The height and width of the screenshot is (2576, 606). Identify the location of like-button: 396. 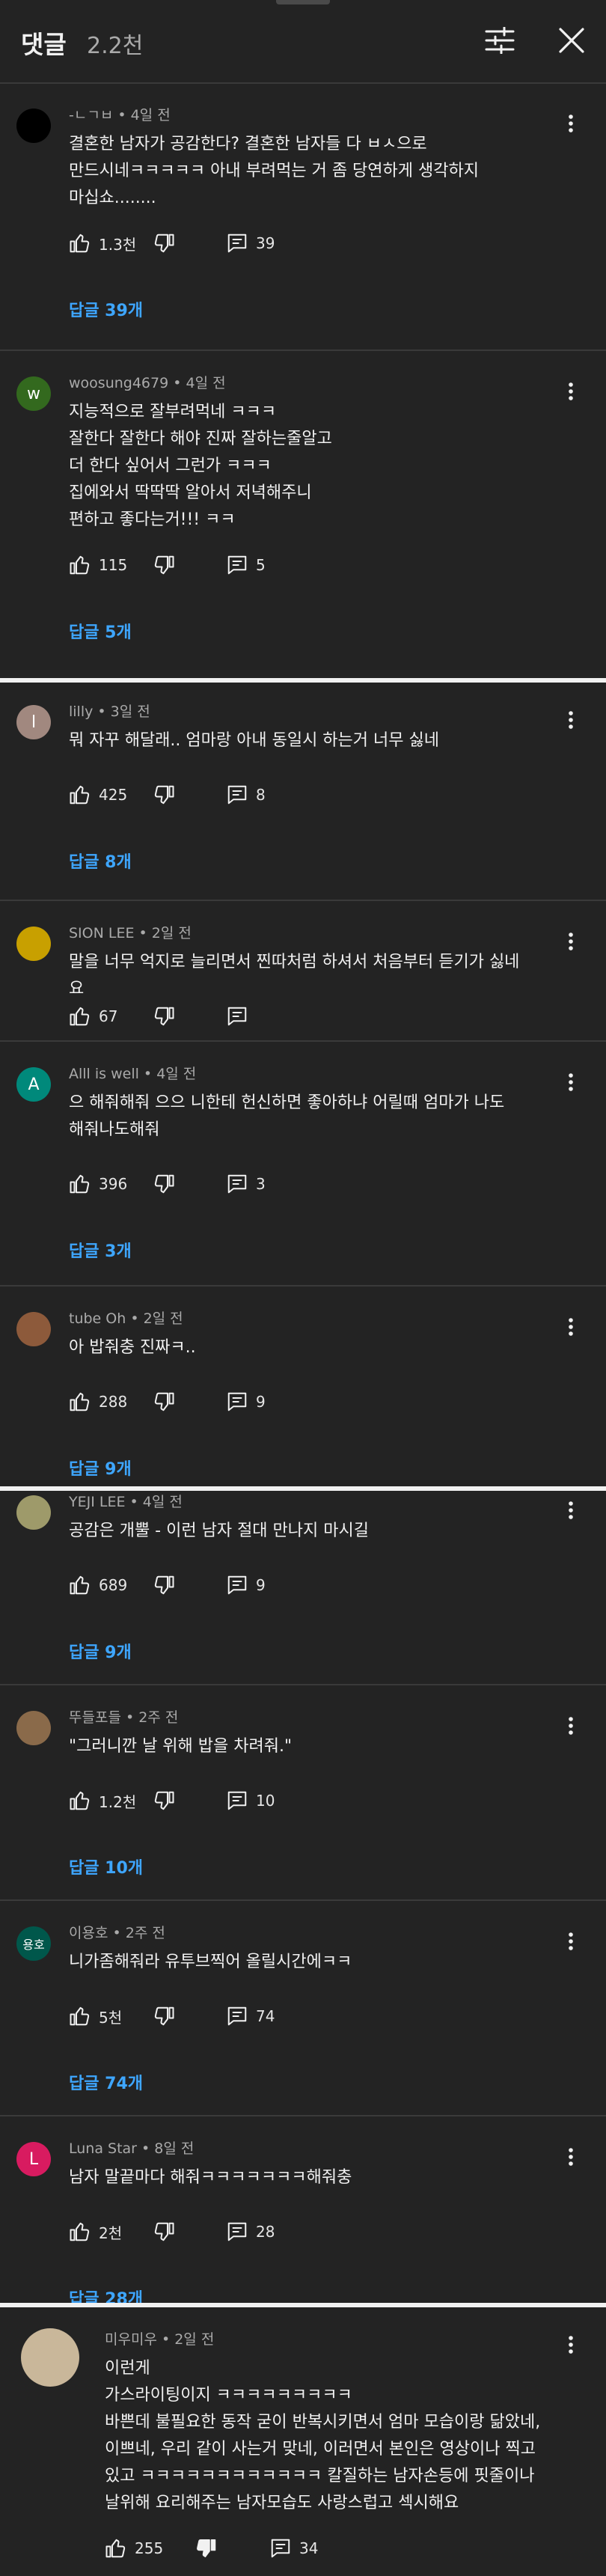
(98, 1184).